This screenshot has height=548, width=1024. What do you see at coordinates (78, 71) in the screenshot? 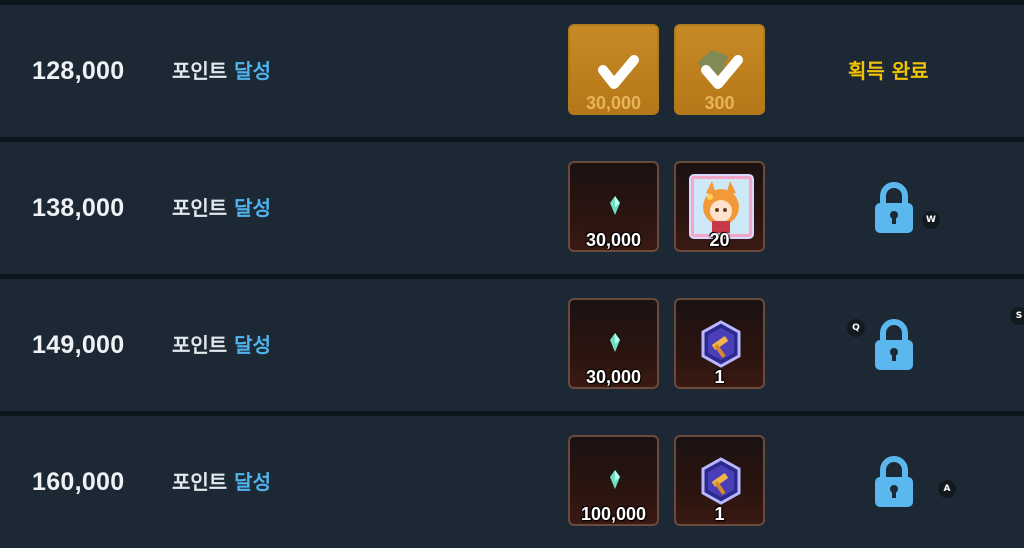
I see `milestone-points: 128,000` at bounding box center [78, 71].